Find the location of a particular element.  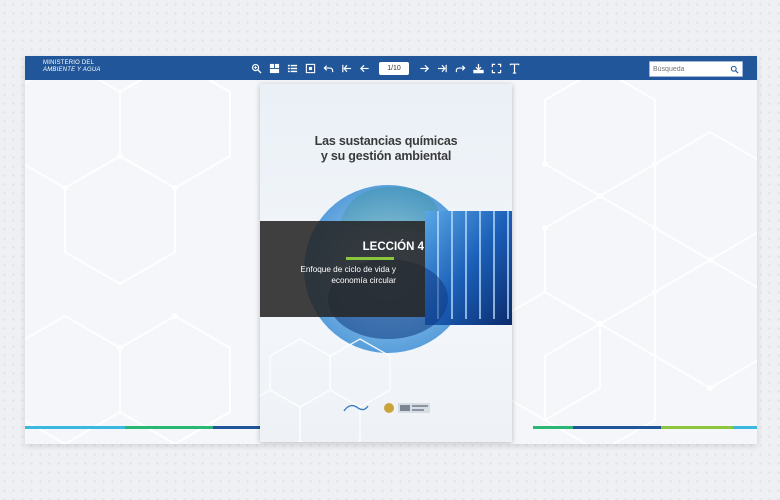

page-indicator: 1/10 is located at coordinates (394, 68).